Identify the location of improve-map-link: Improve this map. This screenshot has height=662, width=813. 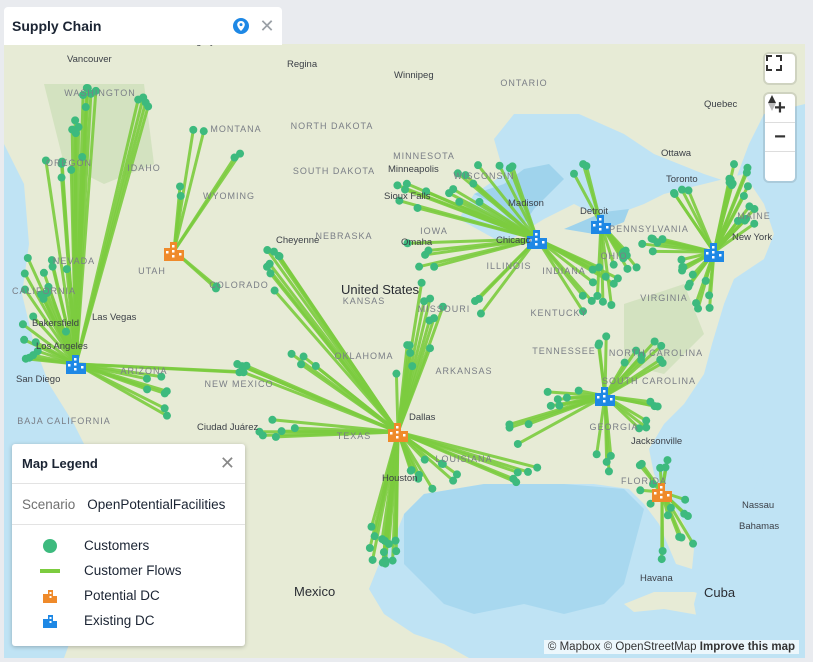
(747, 647).